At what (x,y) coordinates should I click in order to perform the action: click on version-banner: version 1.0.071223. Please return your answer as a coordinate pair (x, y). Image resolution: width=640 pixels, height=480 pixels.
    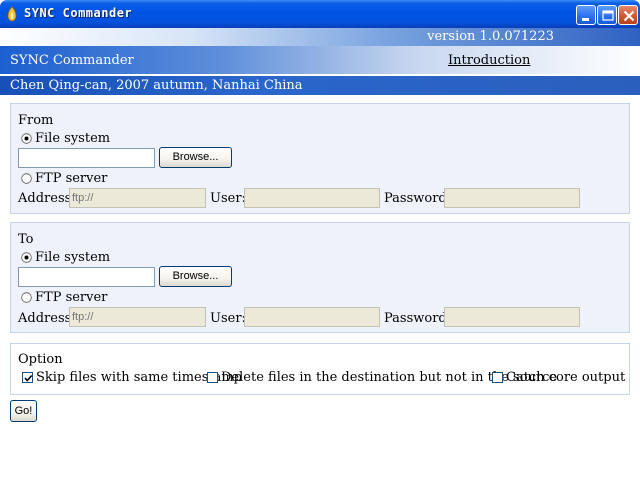
    Looking at the image, I should click on (320, 37).